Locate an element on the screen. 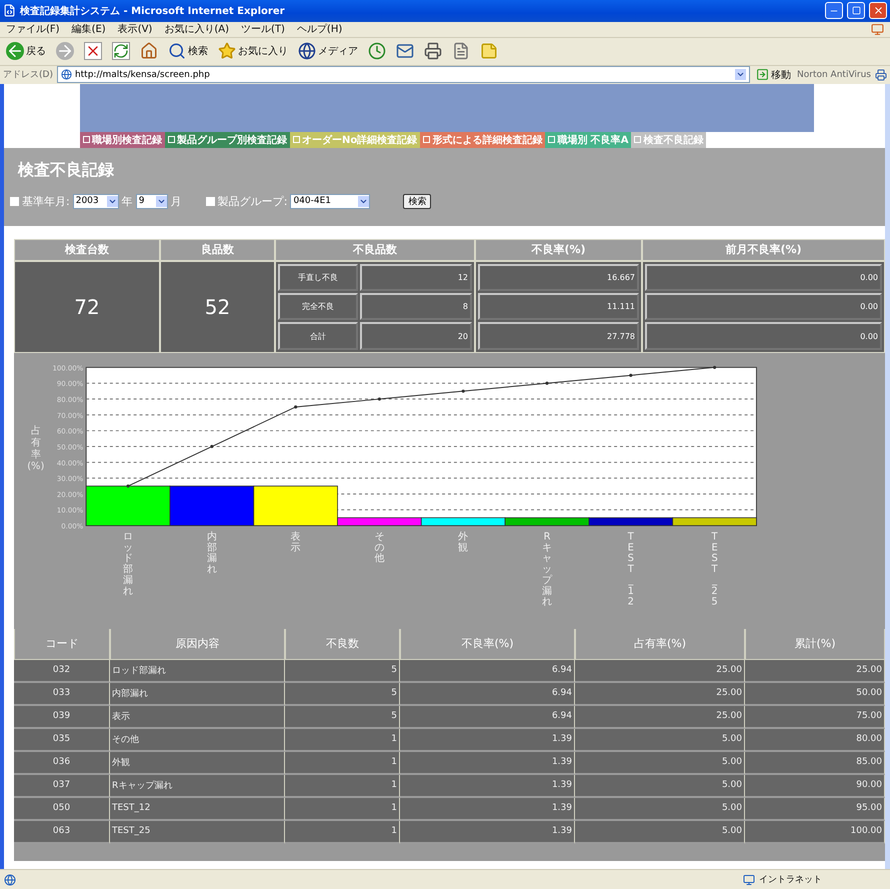 The image size is (890, 889). column-header: 占有率(%) is located at coordinates (660, 644).